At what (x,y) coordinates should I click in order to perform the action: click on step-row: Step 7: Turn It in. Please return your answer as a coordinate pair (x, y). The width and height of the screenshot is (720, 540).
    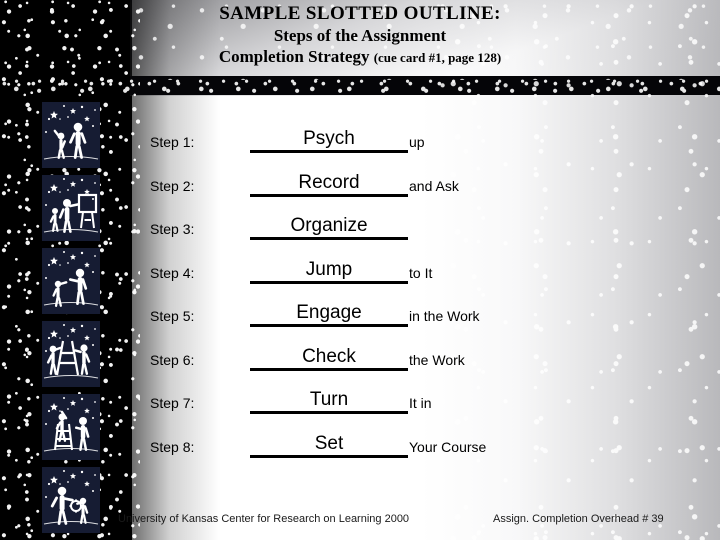
    Looking at the image, I should click on (291, 394).